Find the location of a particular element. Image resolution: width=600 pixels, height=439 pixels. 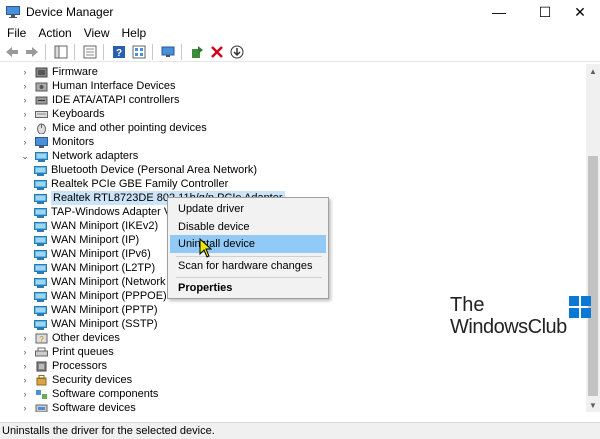

tree-device-item: WAN Miniport (IP) is located at coordinates (86, 240).